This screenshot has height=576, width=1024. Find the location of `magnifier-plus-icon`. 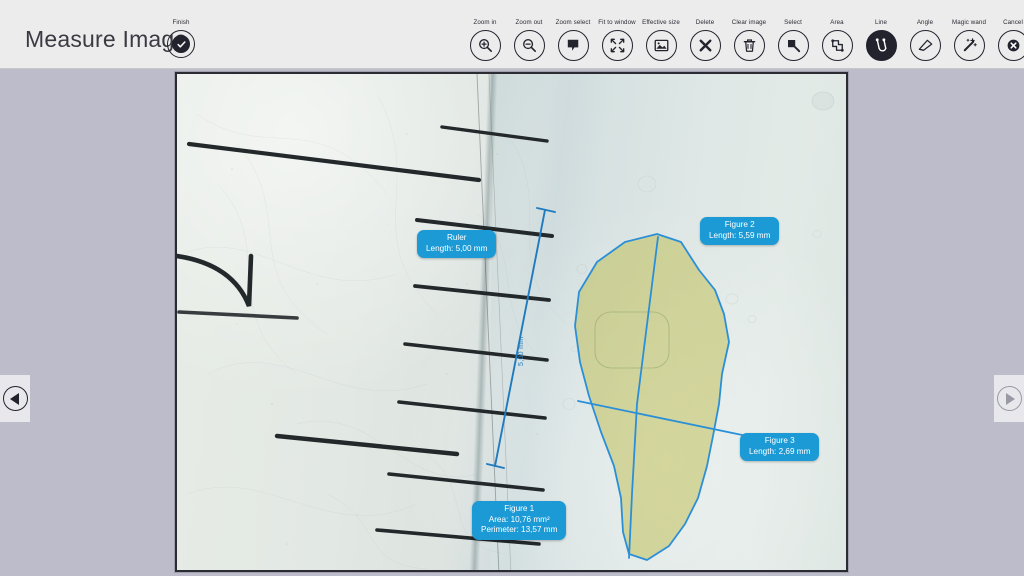

magnifier-plus-icon is located at coordinates (485, 45).